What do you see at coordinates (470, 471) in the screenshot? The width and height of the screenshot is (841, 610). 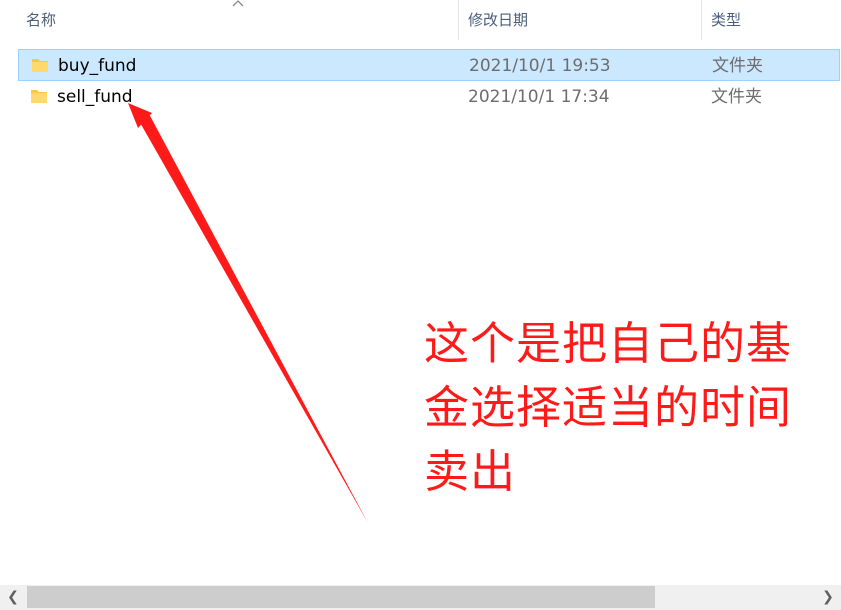 I see `annotation-line: 卖出` at bounding box center [470, 471].